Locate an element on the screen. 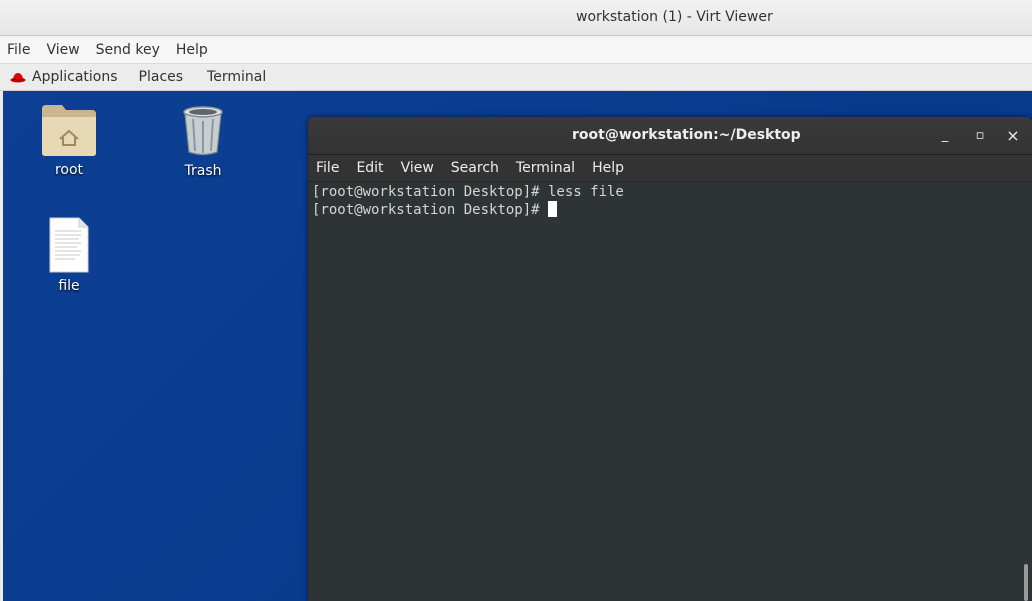 Image resolution: width=1032 pixels, height=601 pixels. terminal-prompt-line: [root@workstation Desktop]# is located at coordinates (666, 210).